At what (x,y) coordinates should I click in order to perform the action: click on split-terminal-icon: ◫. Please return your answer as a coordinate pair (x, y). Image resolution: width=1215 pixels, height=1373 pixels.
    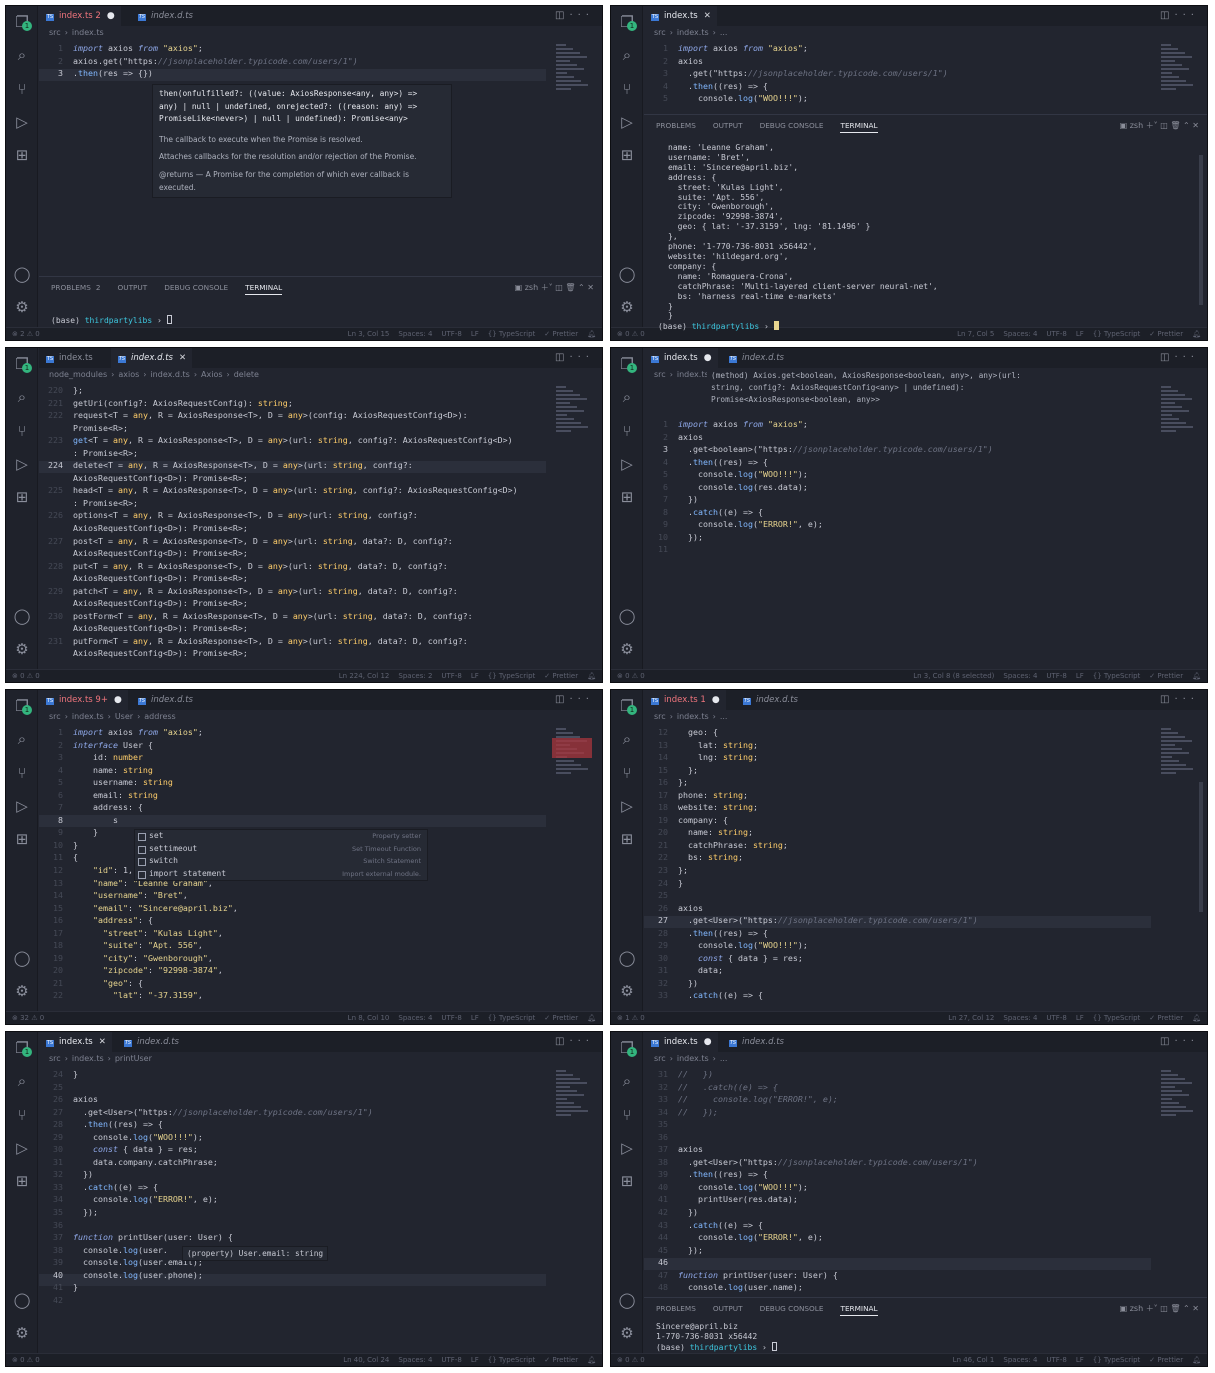
    Looking at the image, I should click on (1164, 125).